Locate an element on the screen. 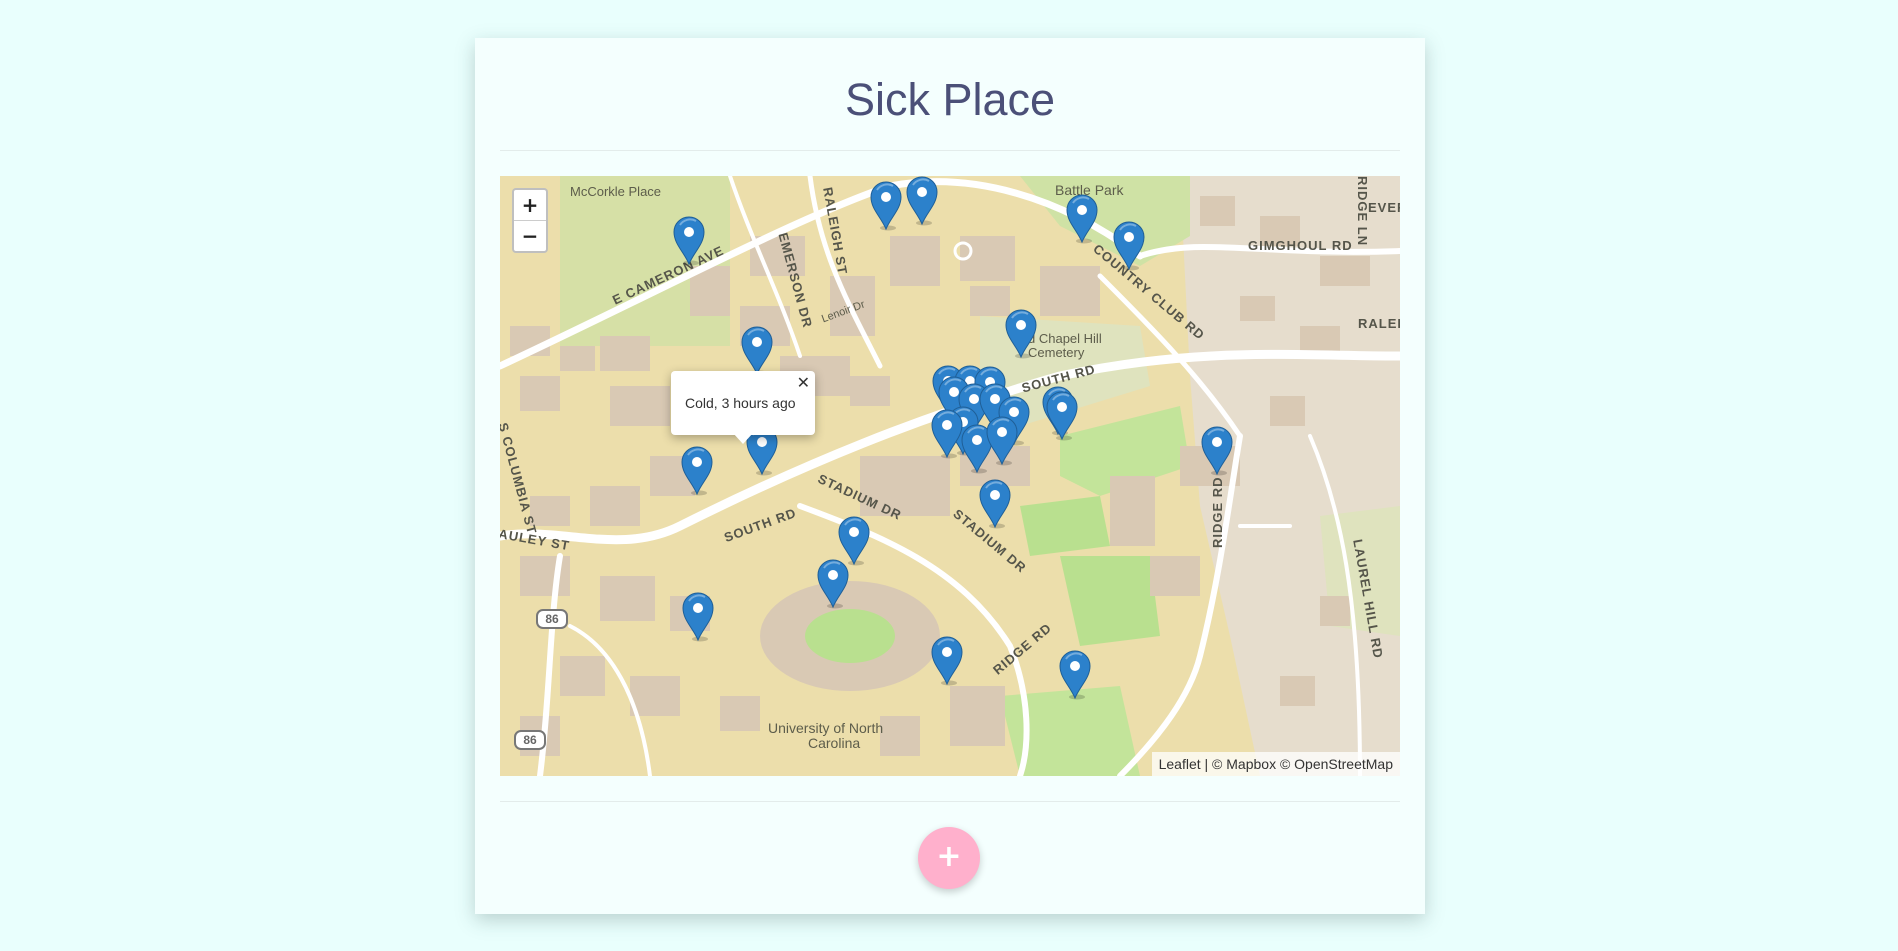  street-label: RIDGE RD is located at coordinates (1217, 512).